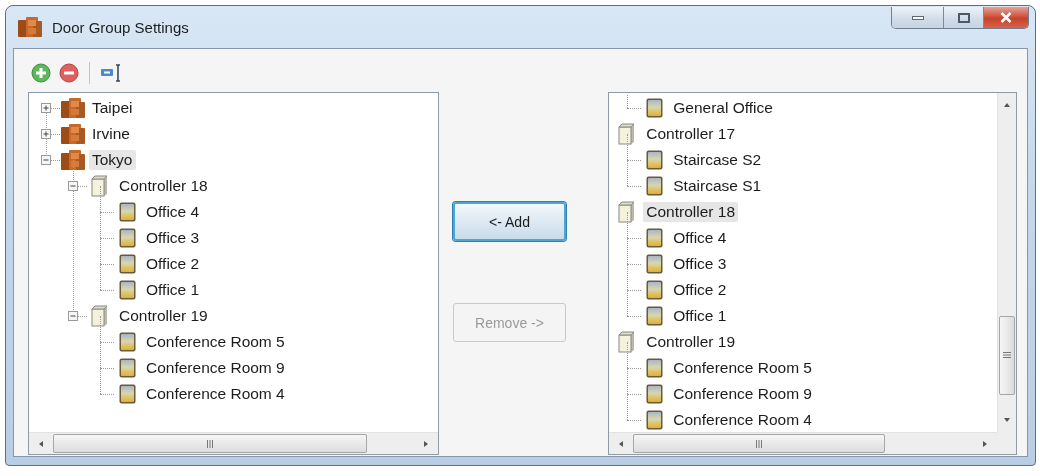  Describe the element at coordinates (691, 134) in the screenshot. I see `tree-item: Controller 17` at that location.